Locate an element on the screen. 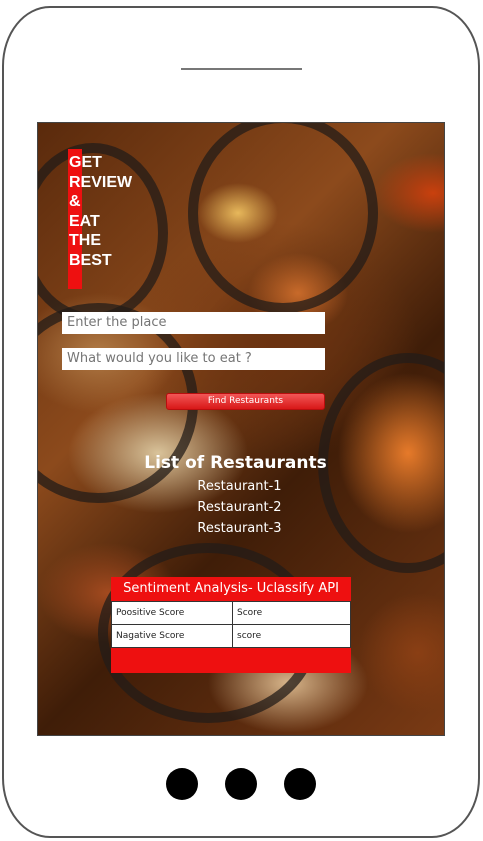 The height and width of the screenshot is (841, 483). table-row: Nagative Score score is located at coordinates (231, 636).